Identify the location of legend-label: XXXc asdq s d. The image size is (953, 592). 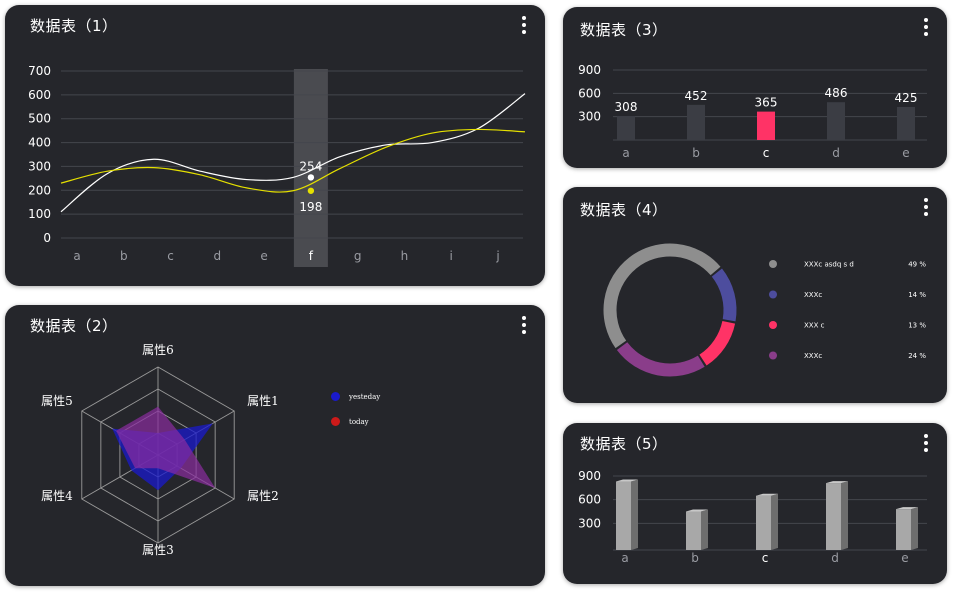
(829, 265).